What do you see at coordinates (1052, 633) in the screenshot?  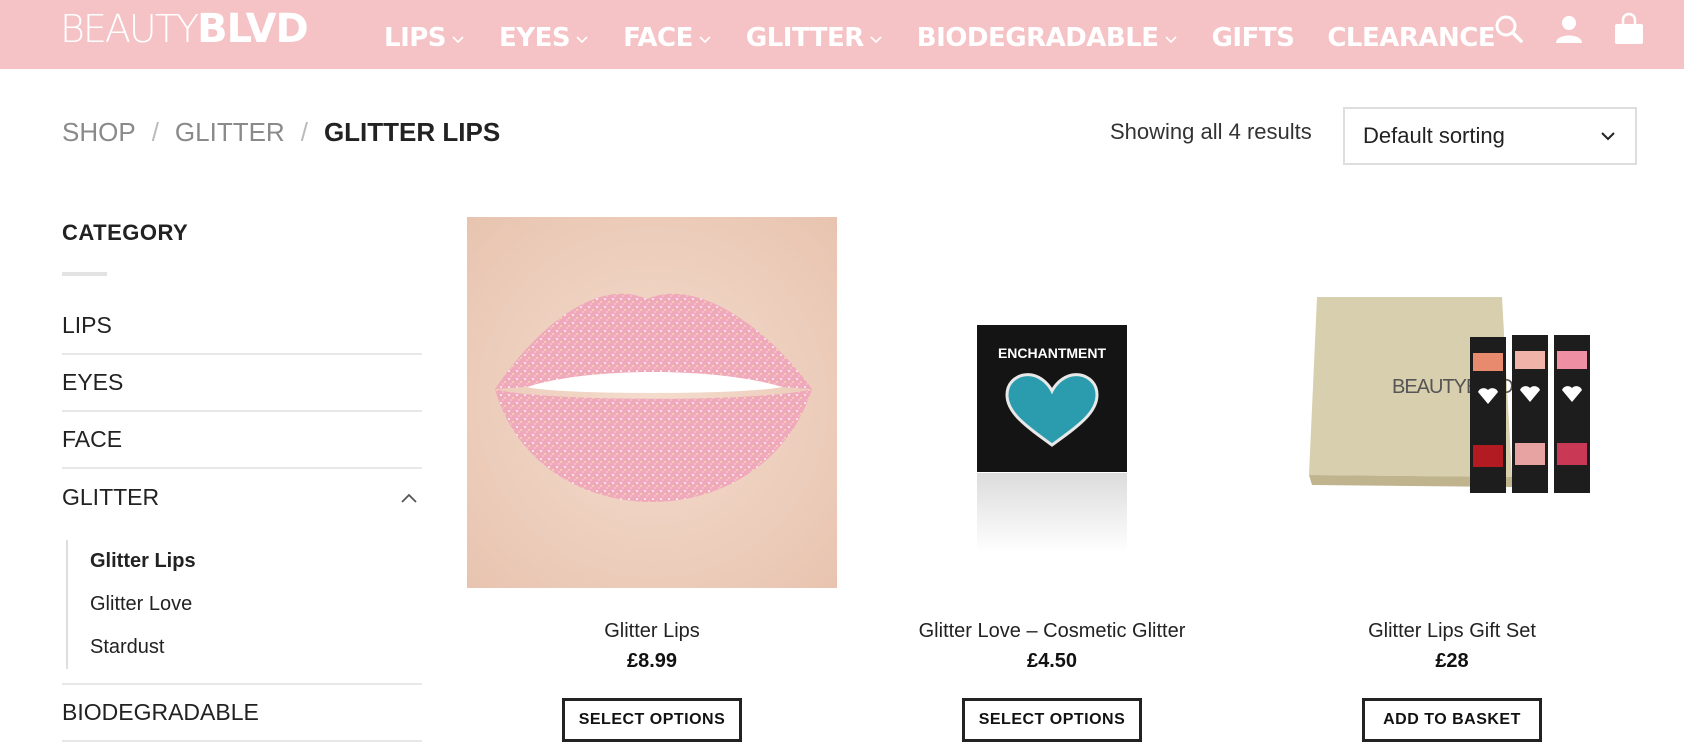 I see `product-name: Glitter Love – Cosmetic Glitter` at bounding box center [1052, 633].